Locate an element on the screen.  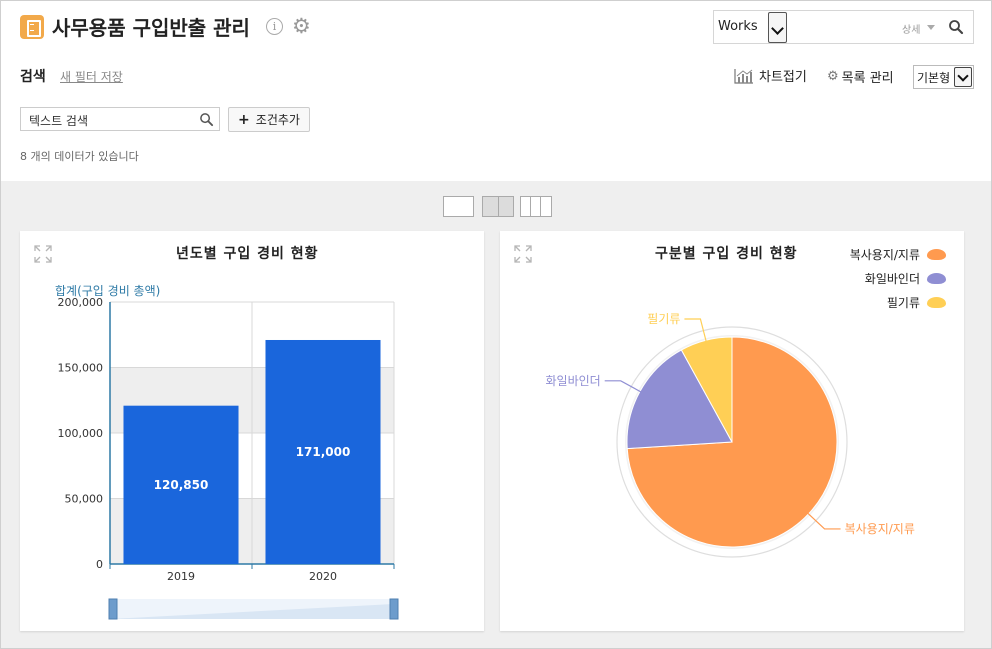
pie-chart: 복사용지/지류 화일바인더 필기류 is located at coordinates (730, 435).